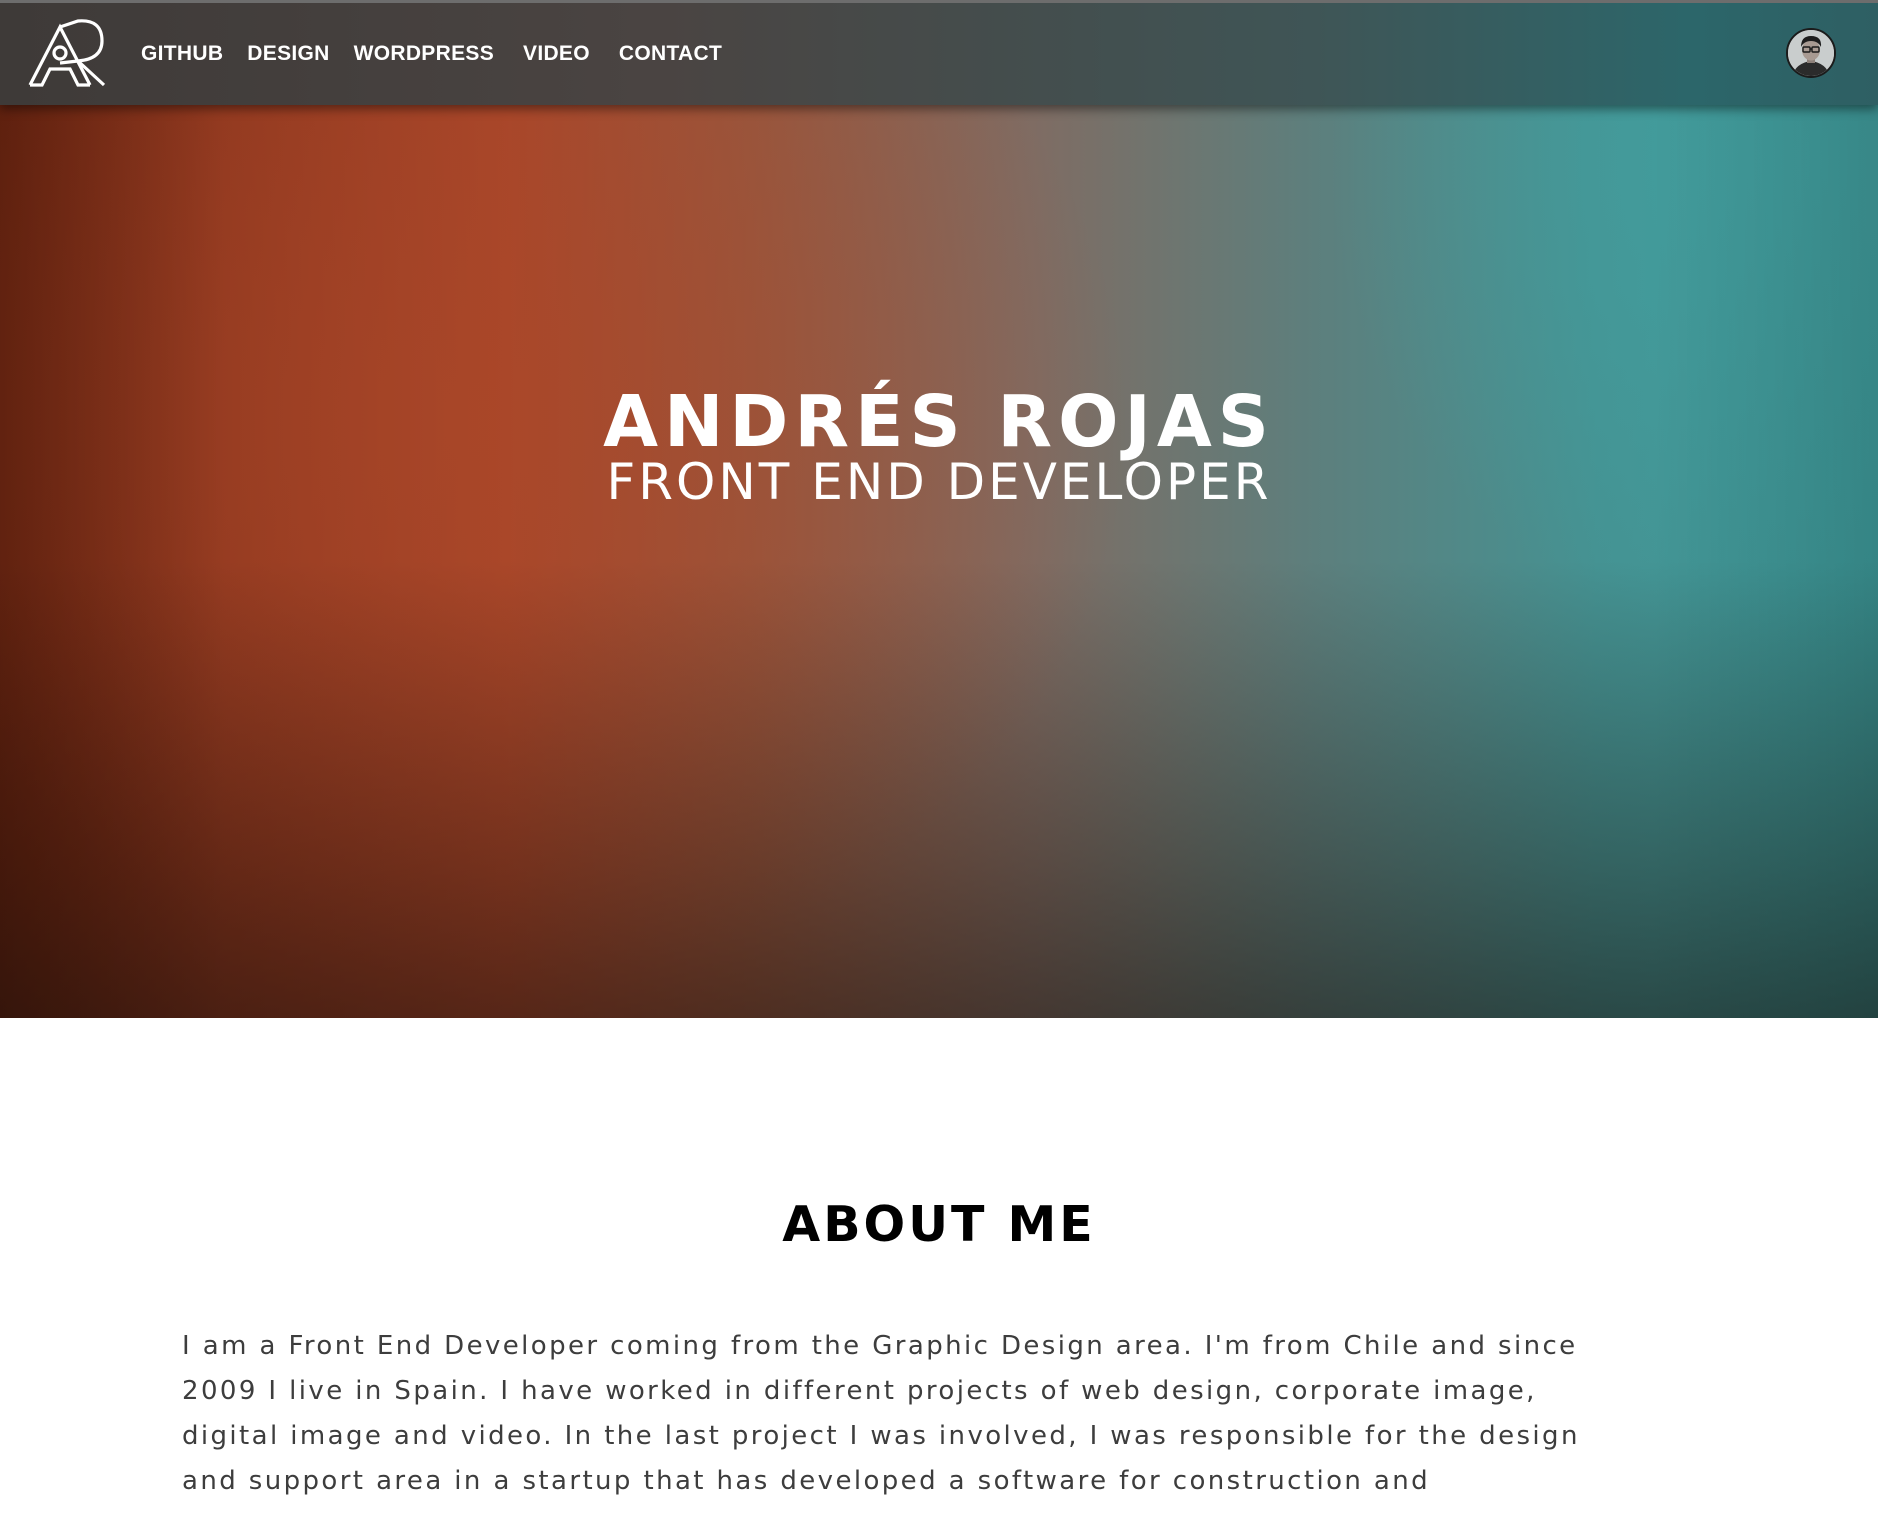  I want to click on main-nav: GITHUB DESIGN WORDPRESS VIDEO CONTACT, so click(443, 54).